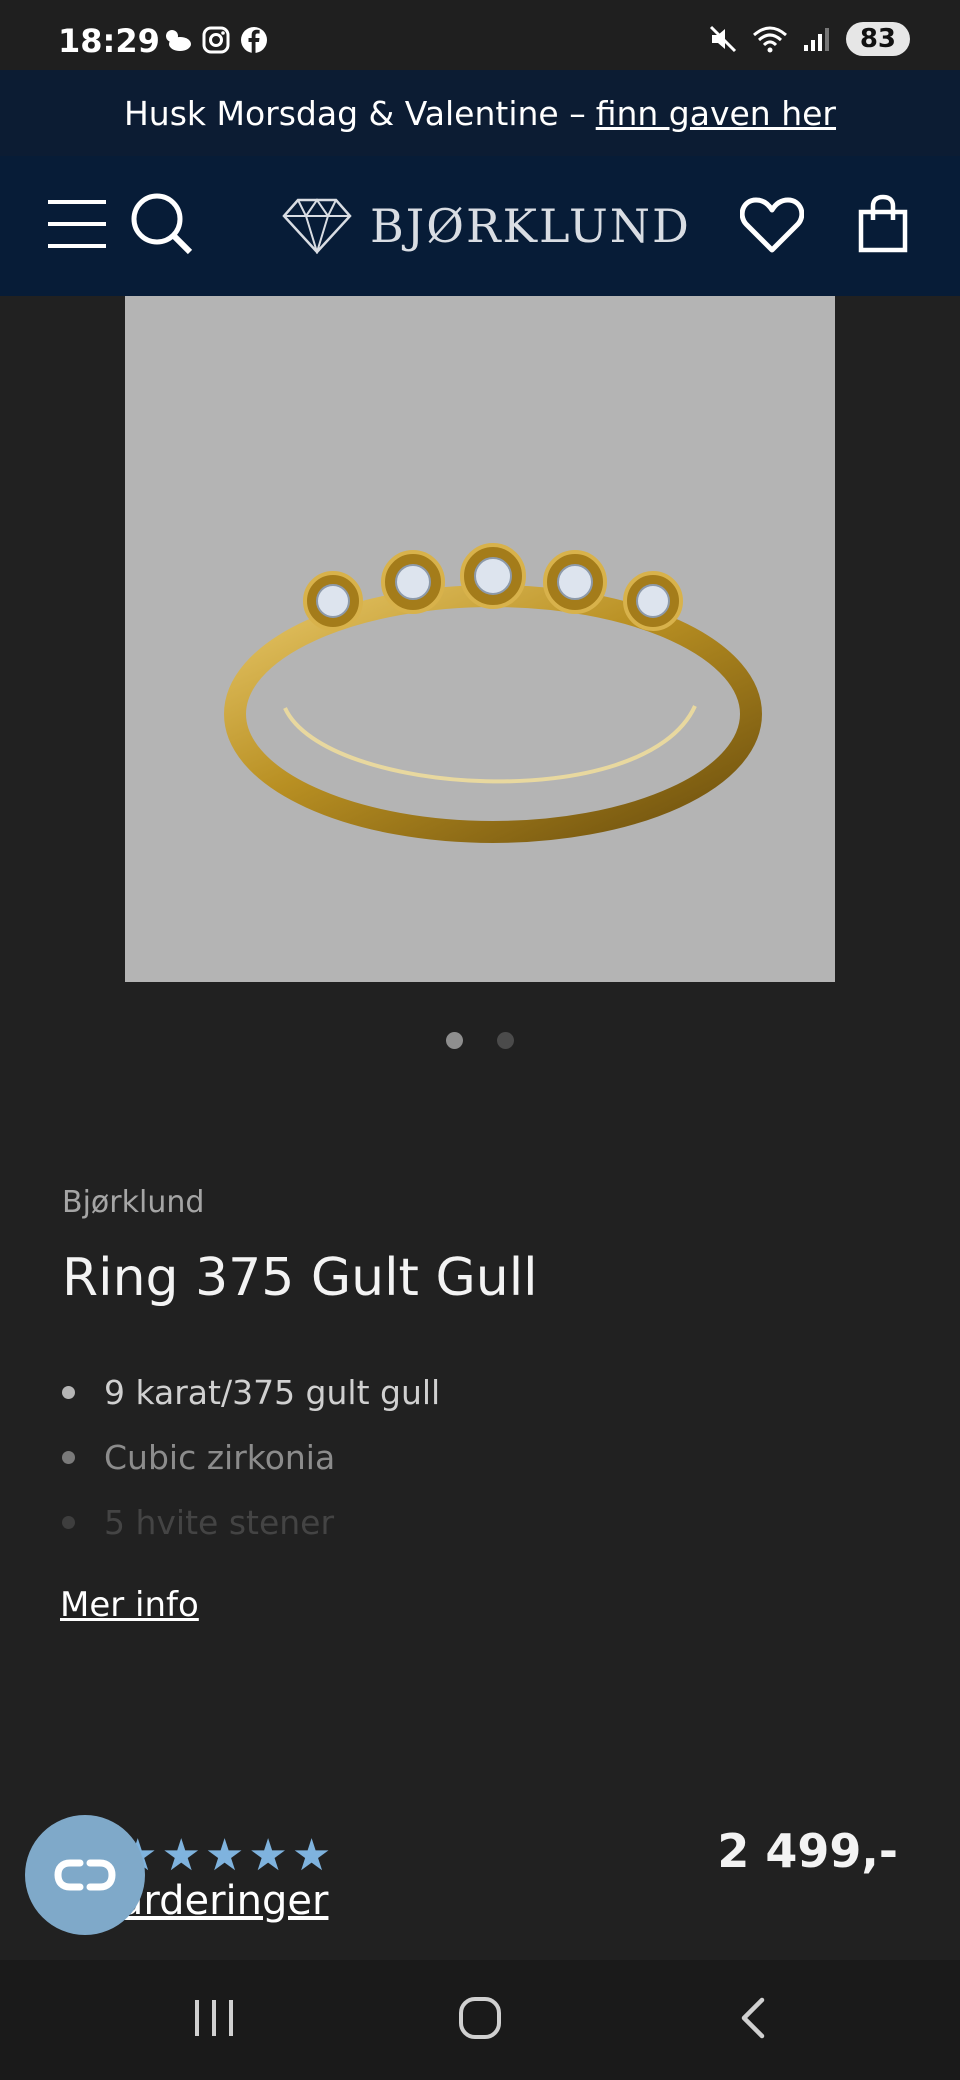 The image size is (960, 2080). What do you see at coordinates (178, 40) in the screenshot?
I see `weather-icon` at bounding box center [178, 40].